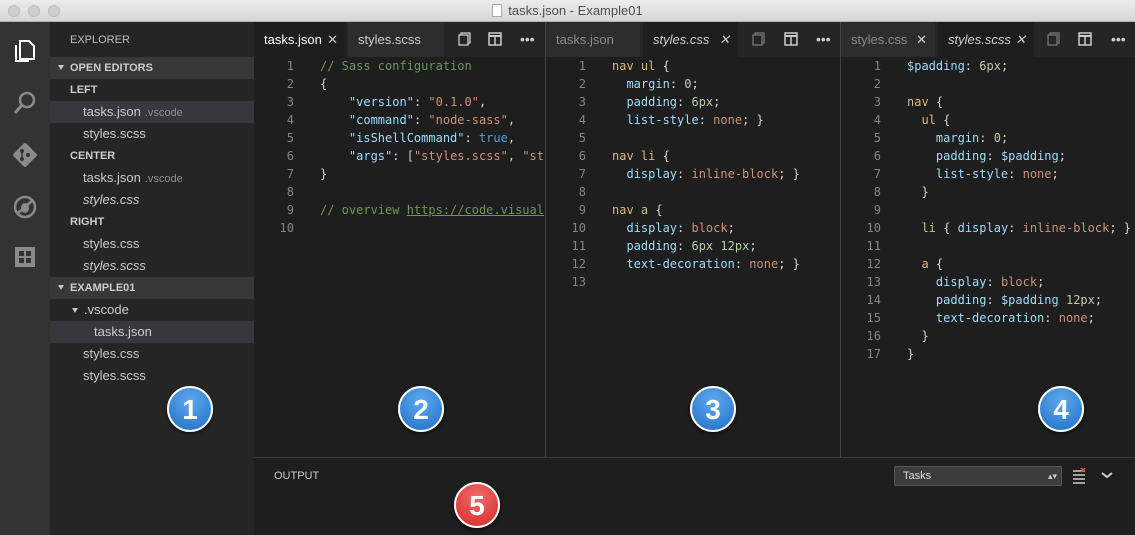 This screenshot has width=1135, height=535. I want to click on explorer-icon, so click(25, 51).